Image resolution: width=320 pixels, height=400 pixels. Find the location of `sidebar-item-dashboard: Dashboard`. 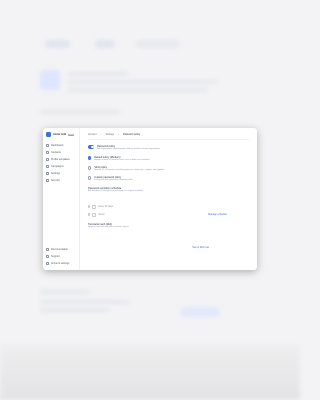

sidebar-item-dashboard: Dashboard is located at coordinates (61, 145).